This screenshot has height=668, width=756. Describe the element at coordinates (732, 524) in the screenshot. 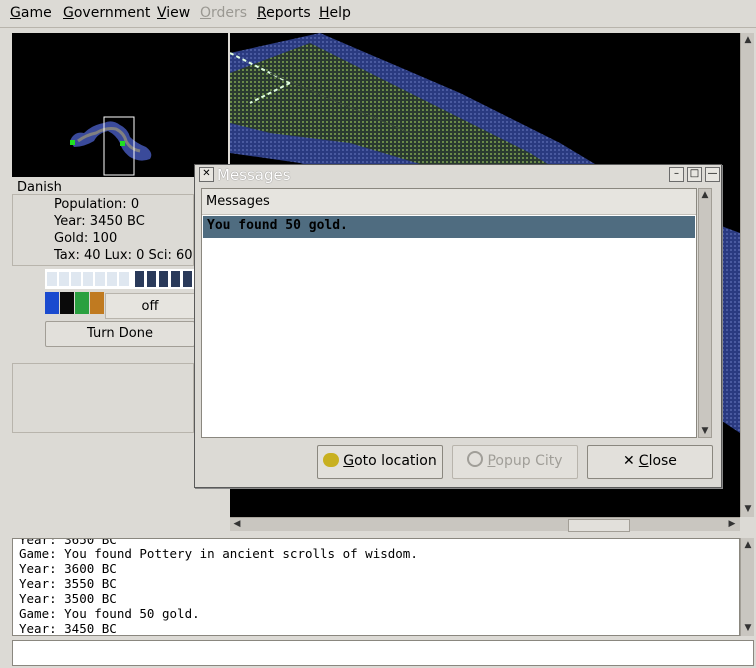

I see `scroll-right-icon: ▶` at that location.